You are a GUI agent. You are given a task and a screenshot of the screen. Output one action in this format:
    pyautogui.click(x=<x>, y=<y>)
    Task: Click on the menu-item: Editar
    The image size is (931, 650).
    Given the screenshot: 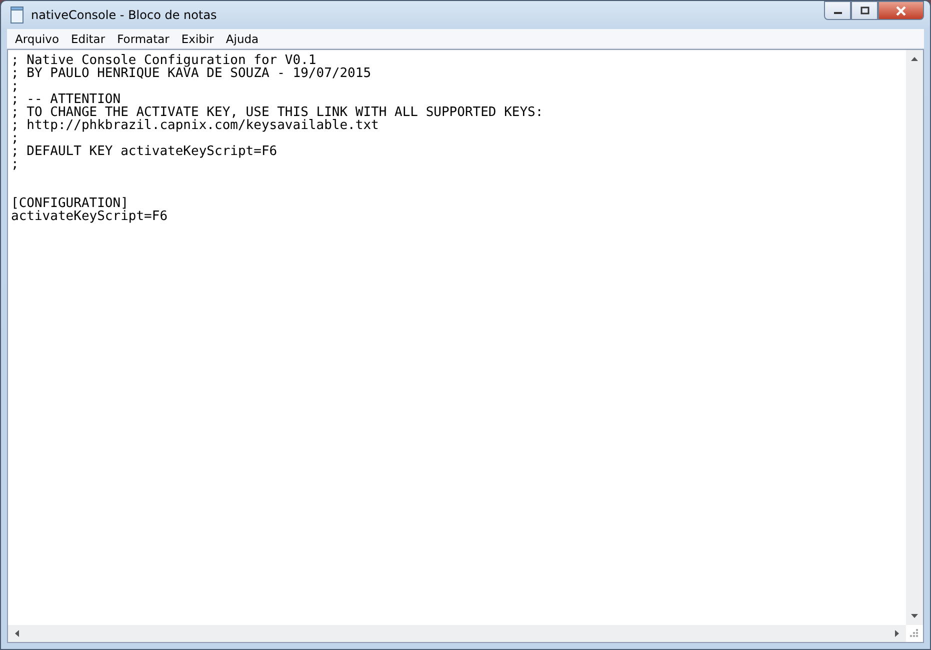 What is the action you would take?
    pyautogui.click(x=88, y=39)
    